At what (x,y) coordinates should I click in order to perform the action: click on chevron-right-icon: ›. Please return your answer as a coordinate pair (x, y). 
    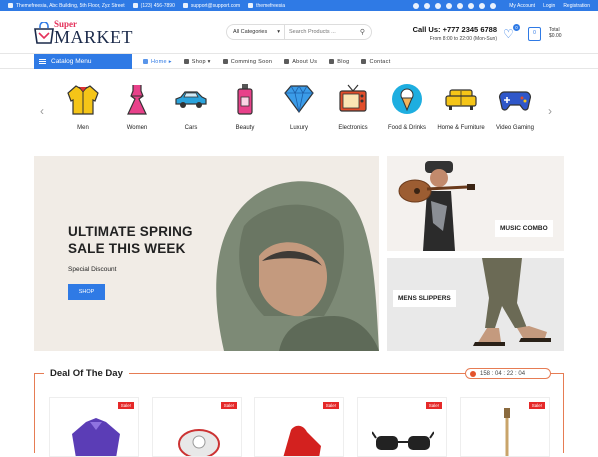
    Looking at the image, I should click on (550, 111).